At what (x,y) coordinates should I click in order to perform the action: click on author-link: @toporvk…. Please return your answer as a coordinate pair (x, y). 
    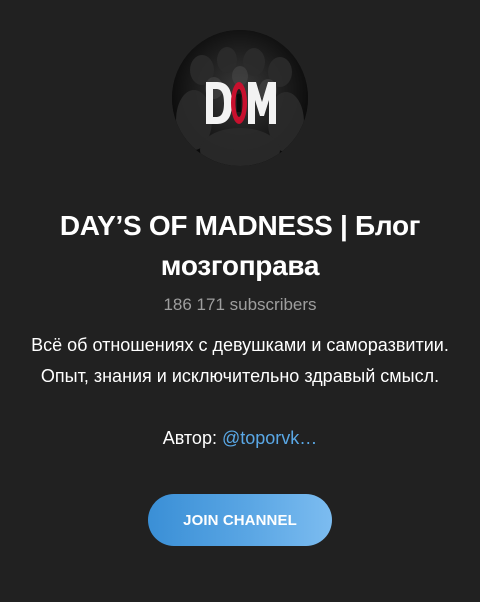
    Looking at the image, I should click on (269, 438).